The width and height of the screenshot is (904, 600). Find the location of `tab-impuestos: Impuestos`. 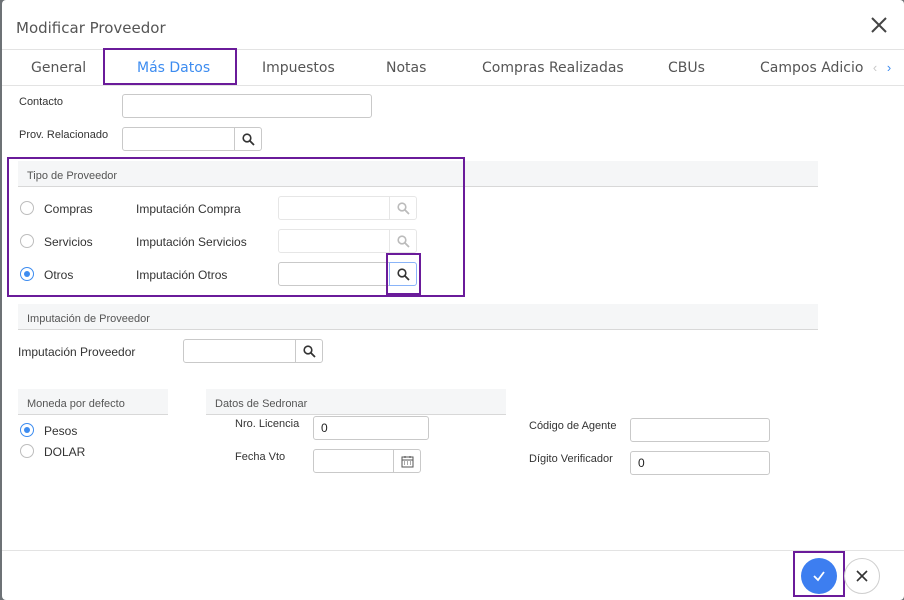

tab-impuestos: Impuestos is located at coordinates (298, 68).